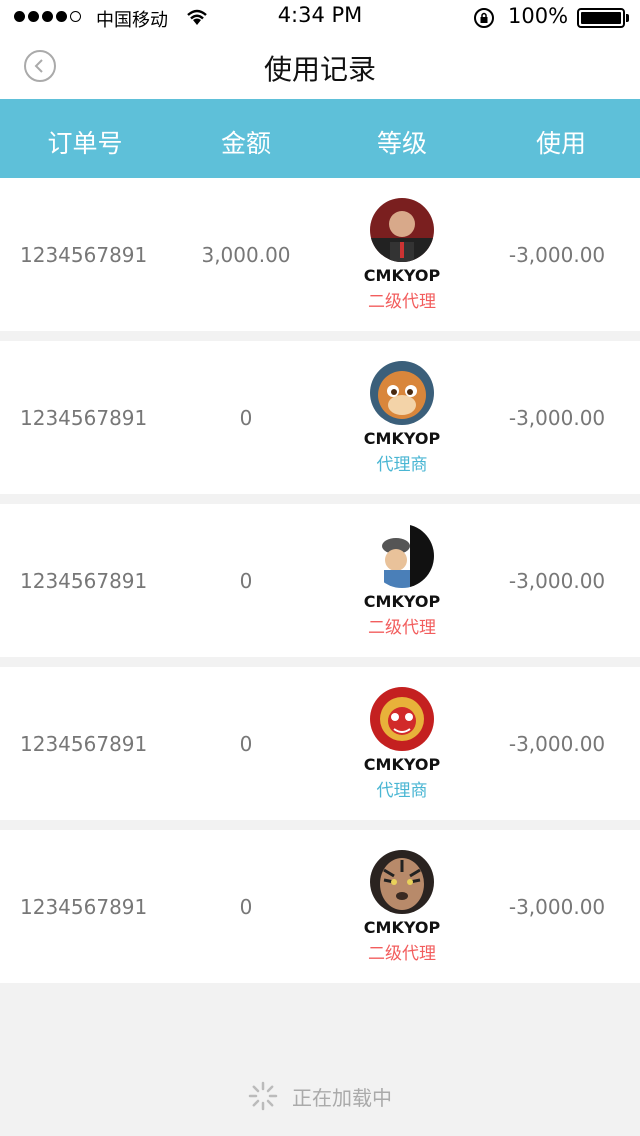 The height and width of the screenshot is (1136, 640). I want to click on battery-percent: 100%, so click(538, 16).